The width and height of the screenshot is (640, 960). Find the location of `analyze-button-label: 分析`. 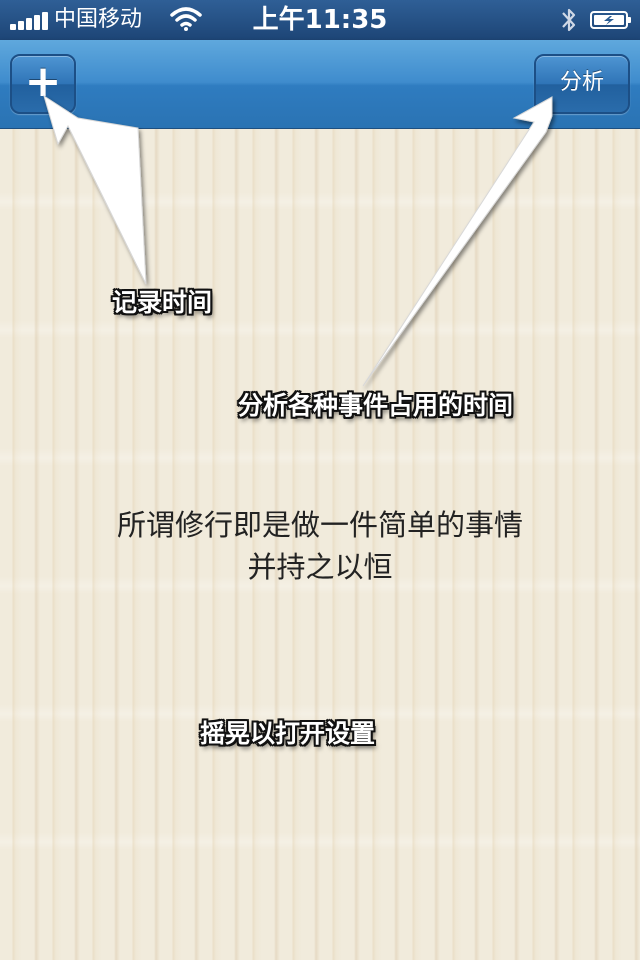

analyze-button-label: 分析 is located at coordinates (581, 82).